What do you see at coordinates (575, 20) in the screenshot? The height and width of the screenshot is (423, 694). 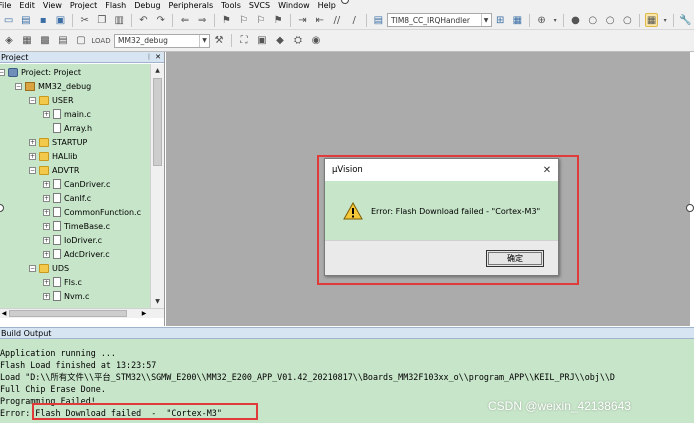 I see `breakpoint-icon: ●` at bounding box center [575, 20].